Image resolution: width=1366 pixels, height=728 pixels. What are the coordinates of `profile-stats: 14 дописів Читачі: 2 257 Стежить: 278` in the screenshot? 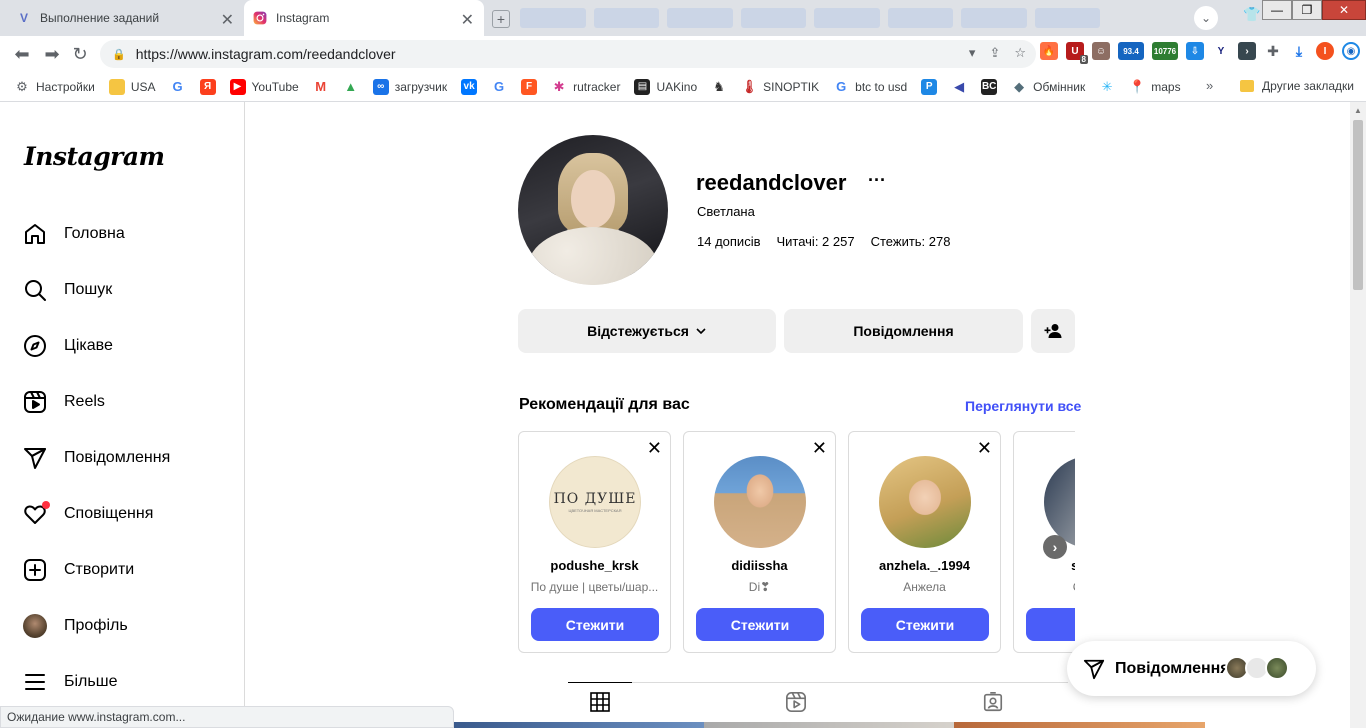 It's located at (823, 241).